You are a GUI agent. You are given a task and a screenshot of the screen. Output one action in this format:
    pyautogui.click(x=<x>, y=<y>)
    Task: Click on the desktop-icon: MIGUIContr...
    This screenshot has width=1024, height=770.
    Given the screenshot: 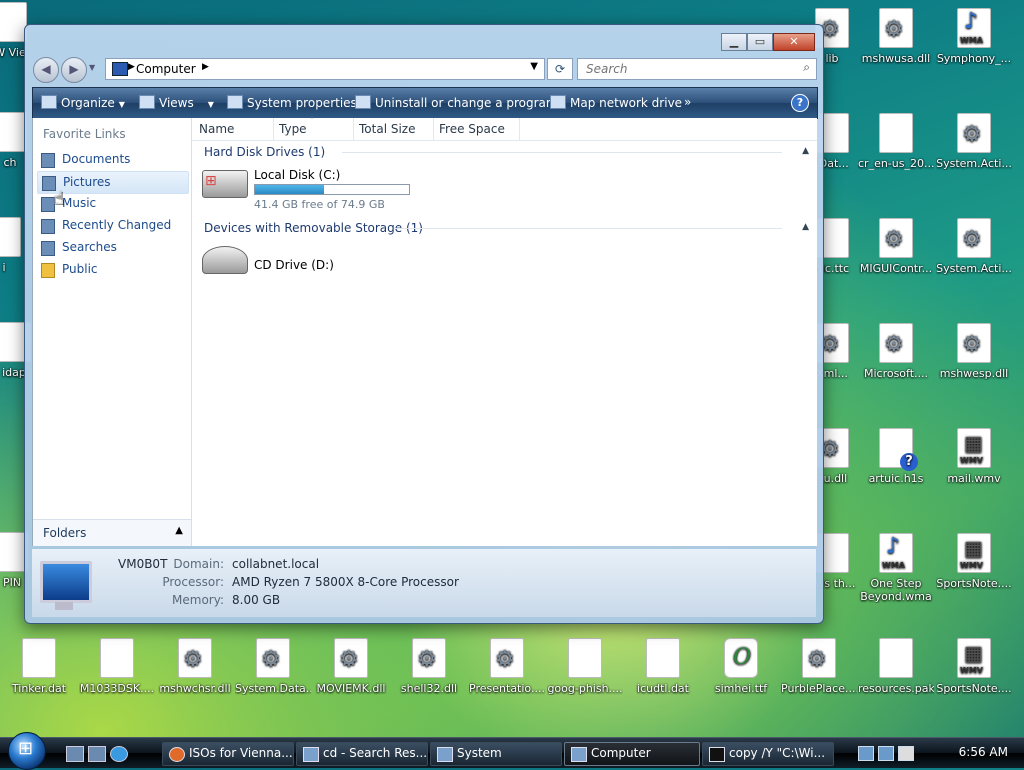 What is the action you would take?
    pyautogui.click(x=896, y=246)
    